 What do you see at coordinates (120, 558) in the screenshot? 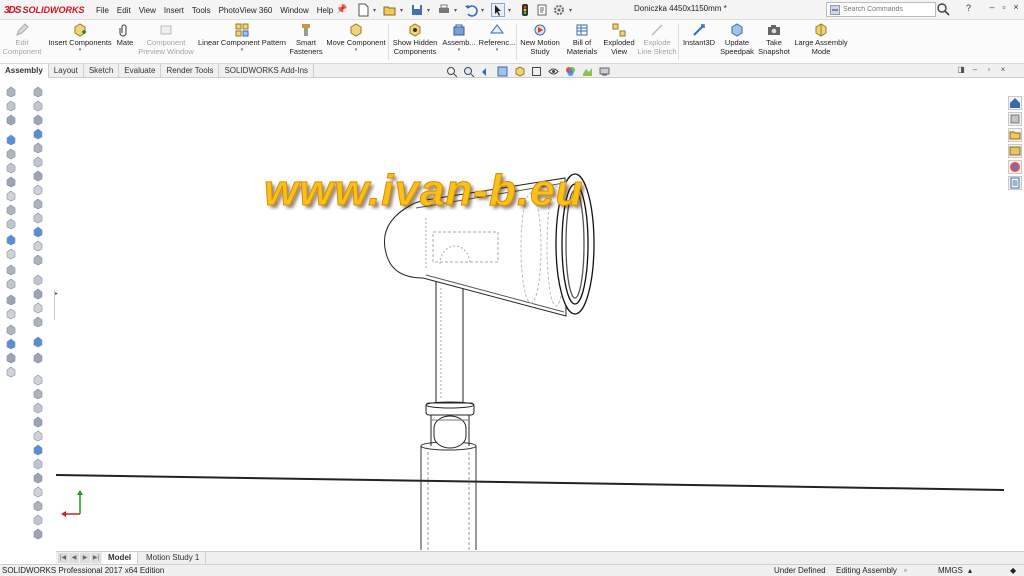
I see `tab-model: Model` at bounding box center [120, 558].